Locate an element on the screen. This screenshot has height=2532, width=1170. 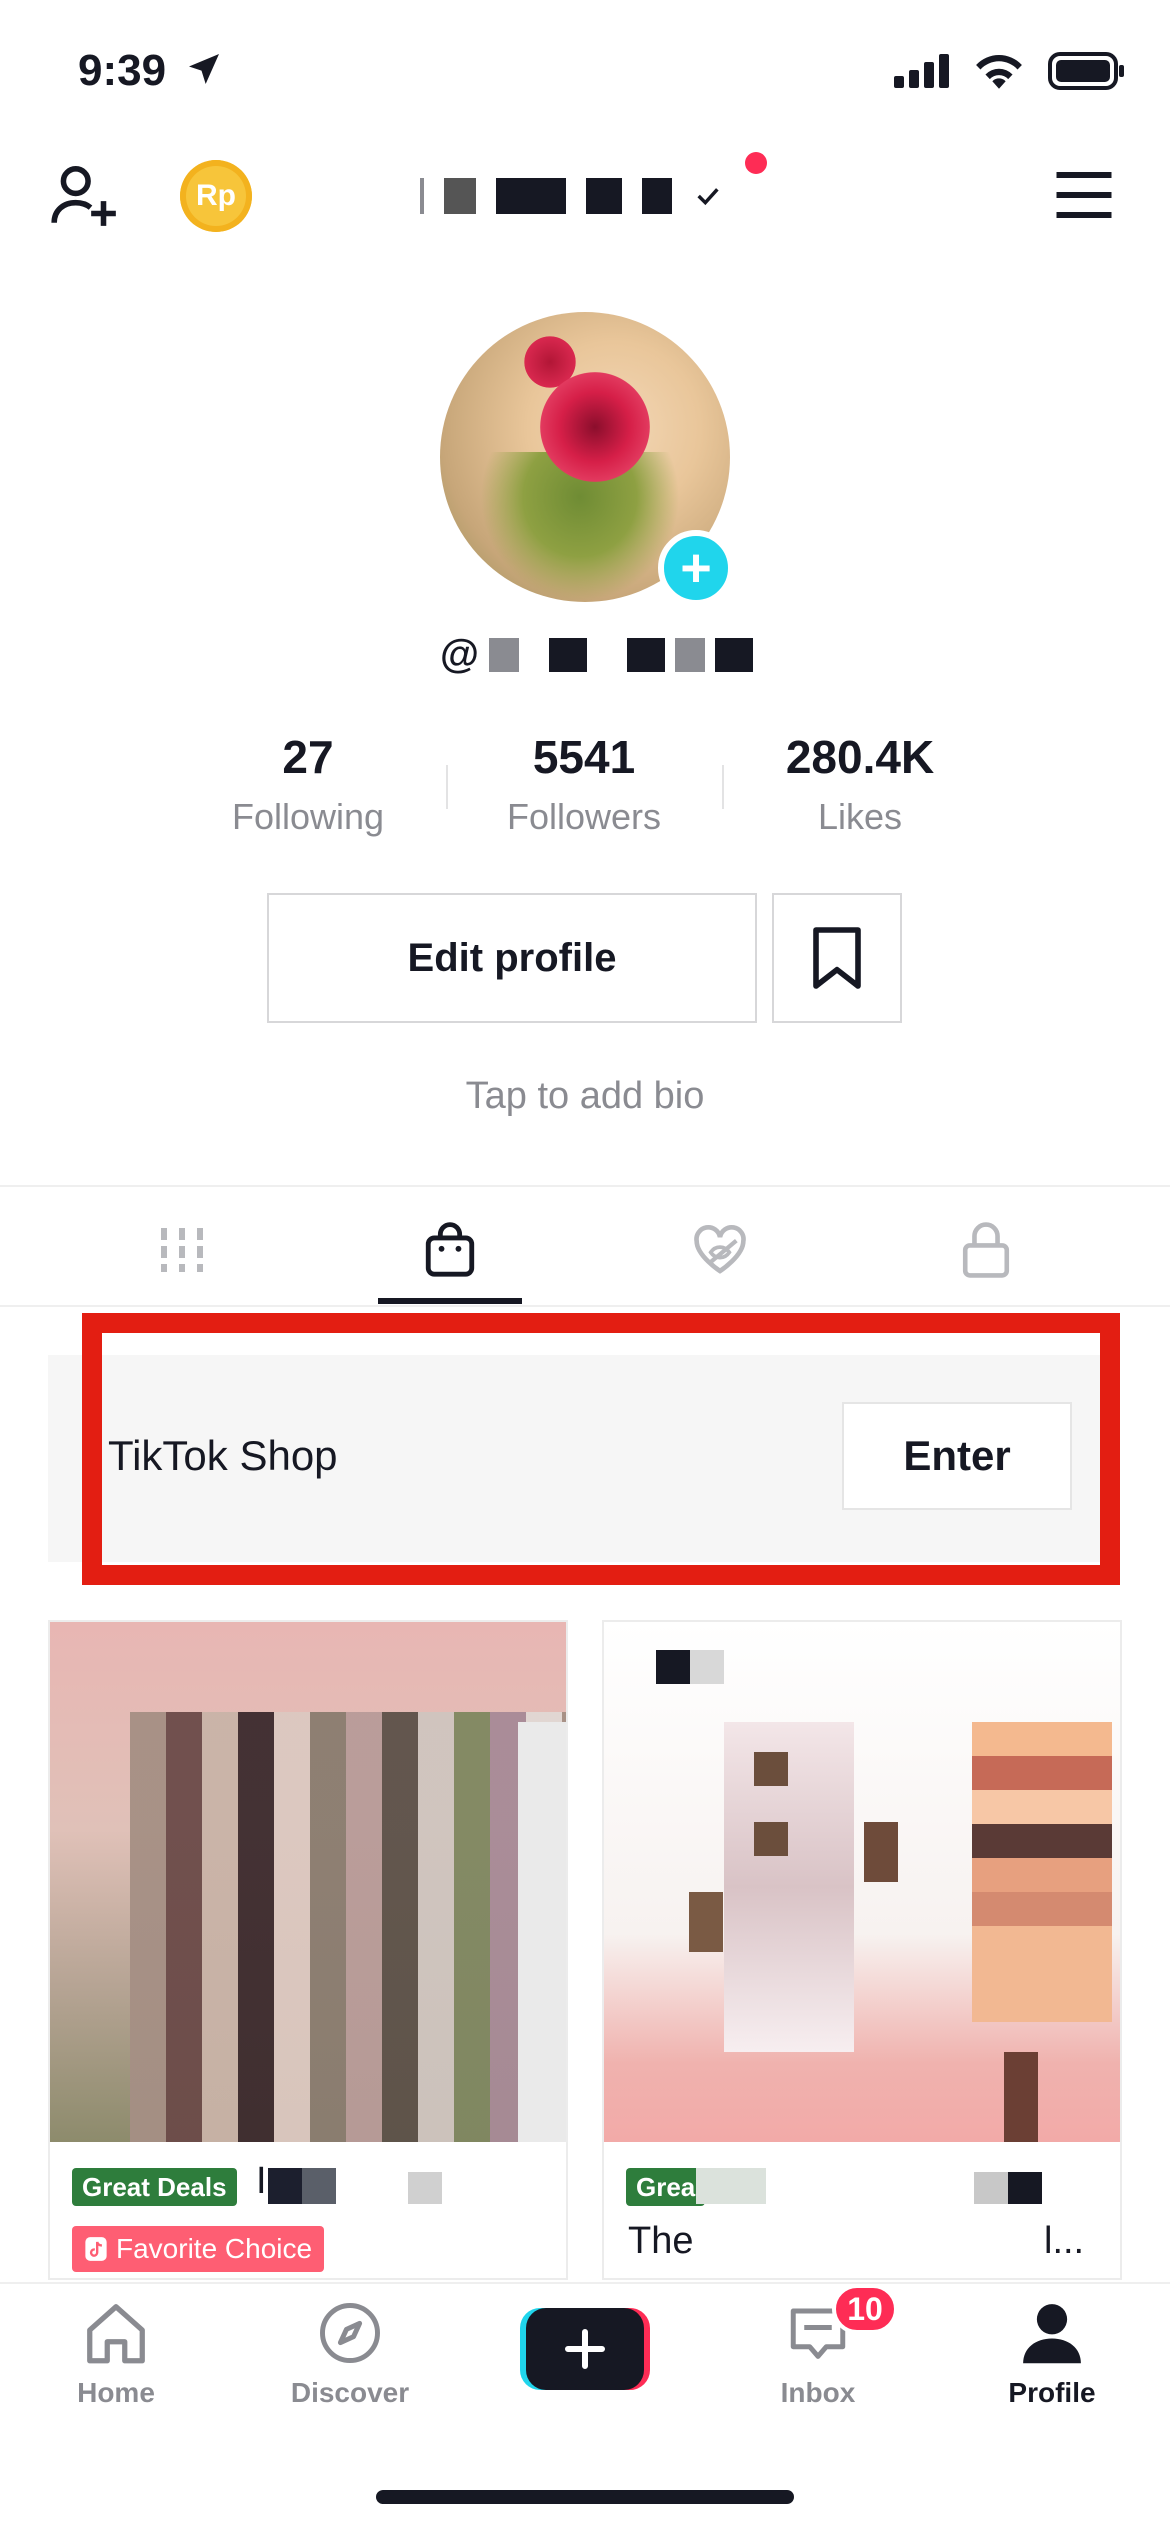
stat-followers: 5541 Followers is located at coordinates (584, 784).